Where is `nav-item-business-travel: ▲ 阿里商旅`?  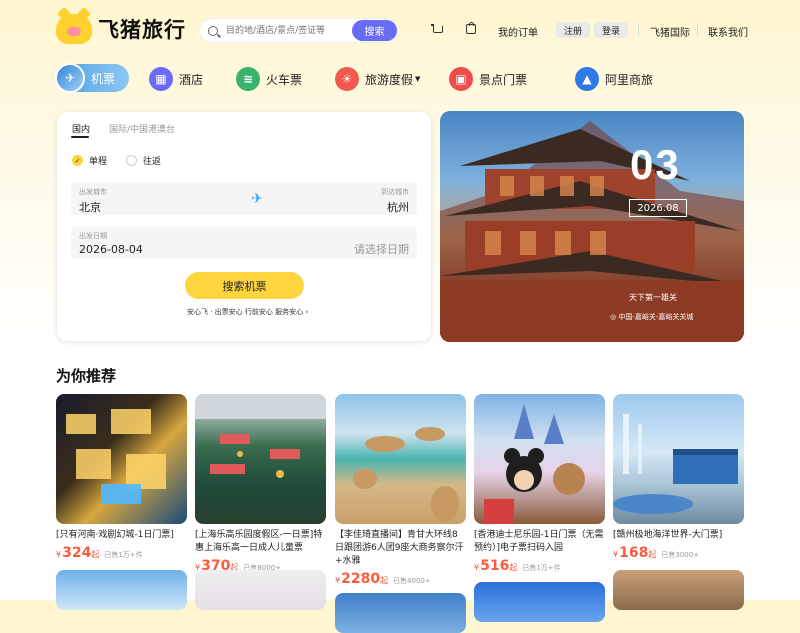
nav-item-business-travel: ▲ 阿里商旅 is located at coordinates (614, 79).